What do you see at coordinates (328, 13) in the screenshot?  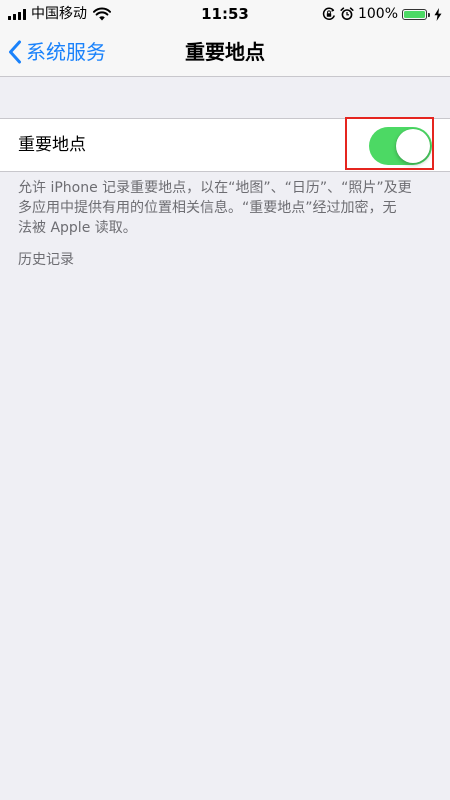 I see `orientation-lock-icon` at bounding box center [328, 13].